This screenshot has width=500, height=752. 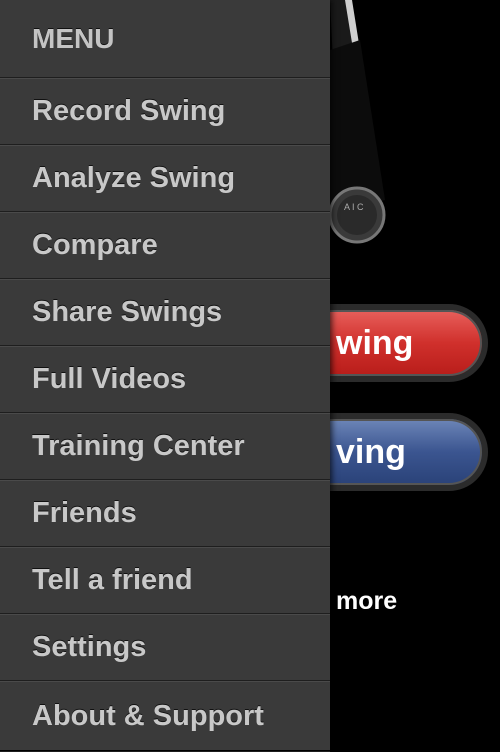 What do you see at coordinates (165, 111) in the screenshot?
I see `menu-item-record-swing: Record Swing` at bounding box center [165, 111].